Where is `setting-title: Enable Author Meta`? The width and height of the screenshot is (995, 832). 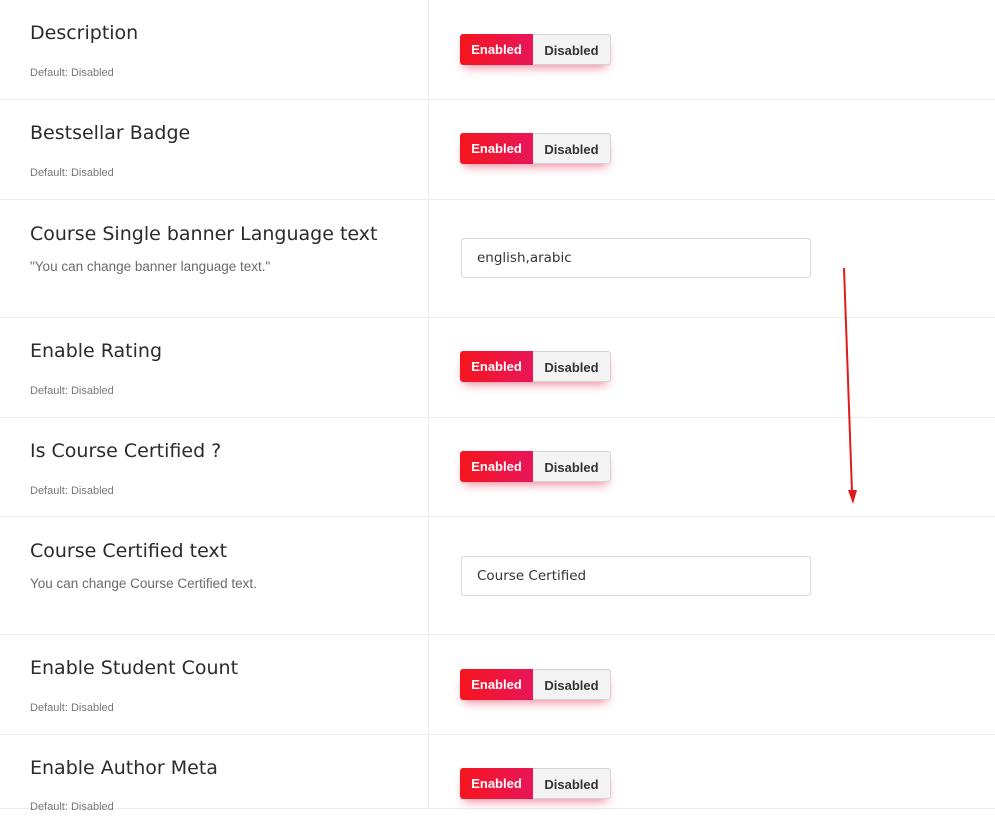
setting-title: Enable Author Meta is located at coordinates (124, 768).